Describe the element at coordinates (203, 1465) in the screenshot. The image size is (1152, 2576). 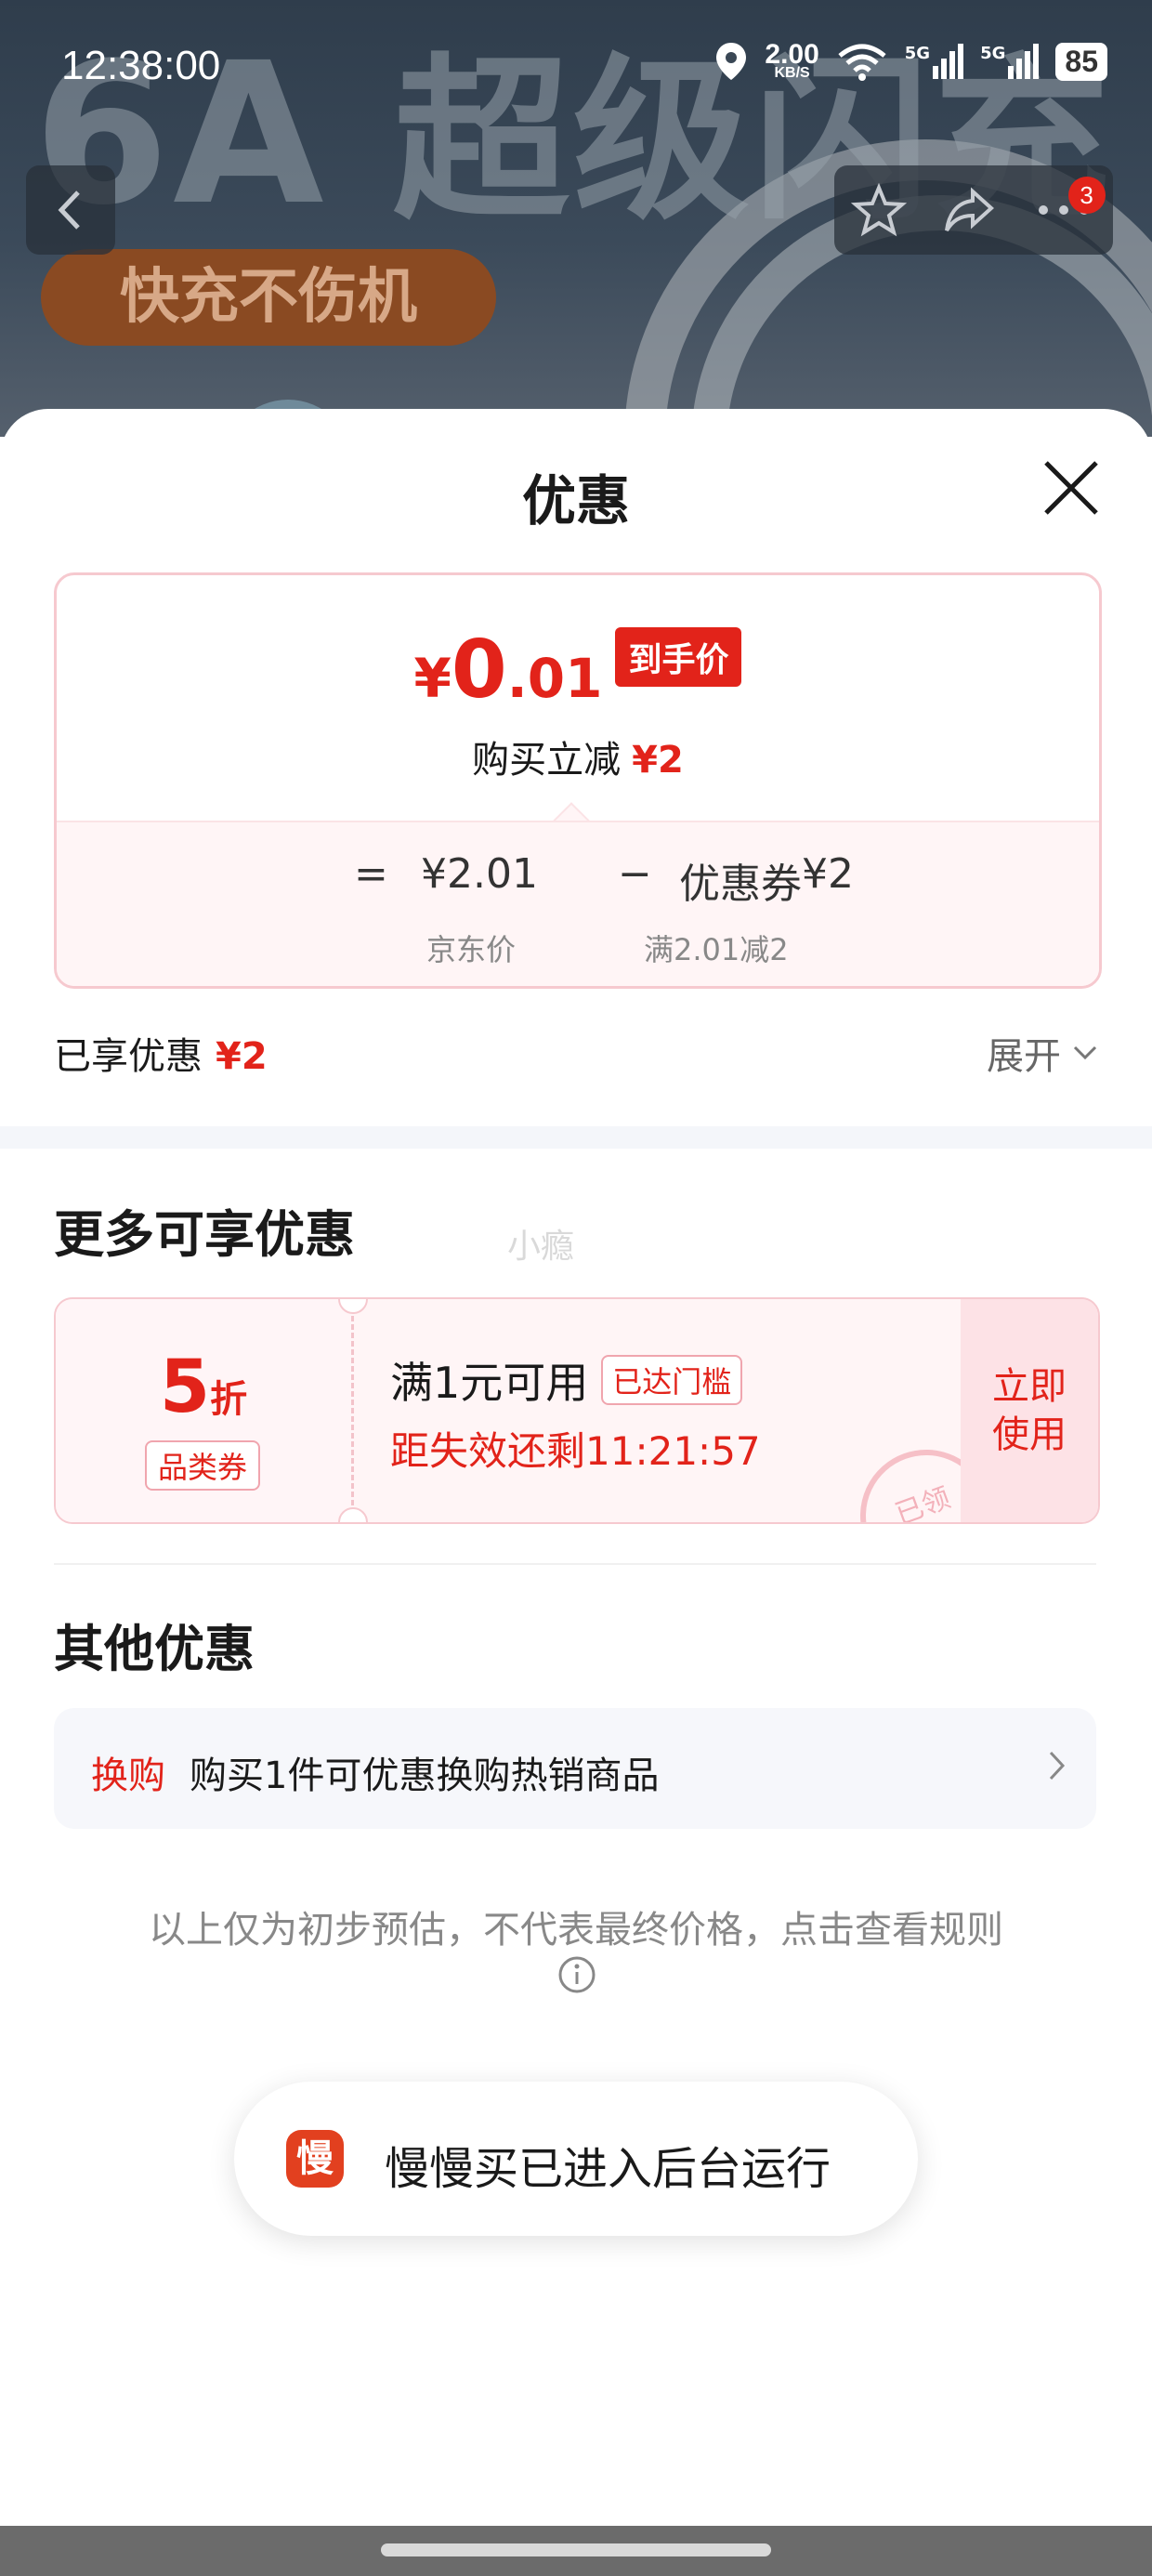
I see `coupon-type-badge: 品类券` at that location.